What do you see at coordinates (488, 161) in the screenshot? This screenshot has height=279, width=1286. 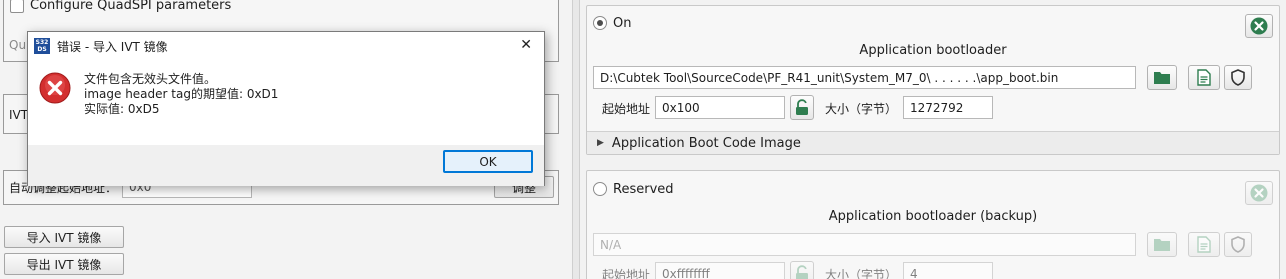 I see `ok-button: OK` at bounding box center [488, 161].